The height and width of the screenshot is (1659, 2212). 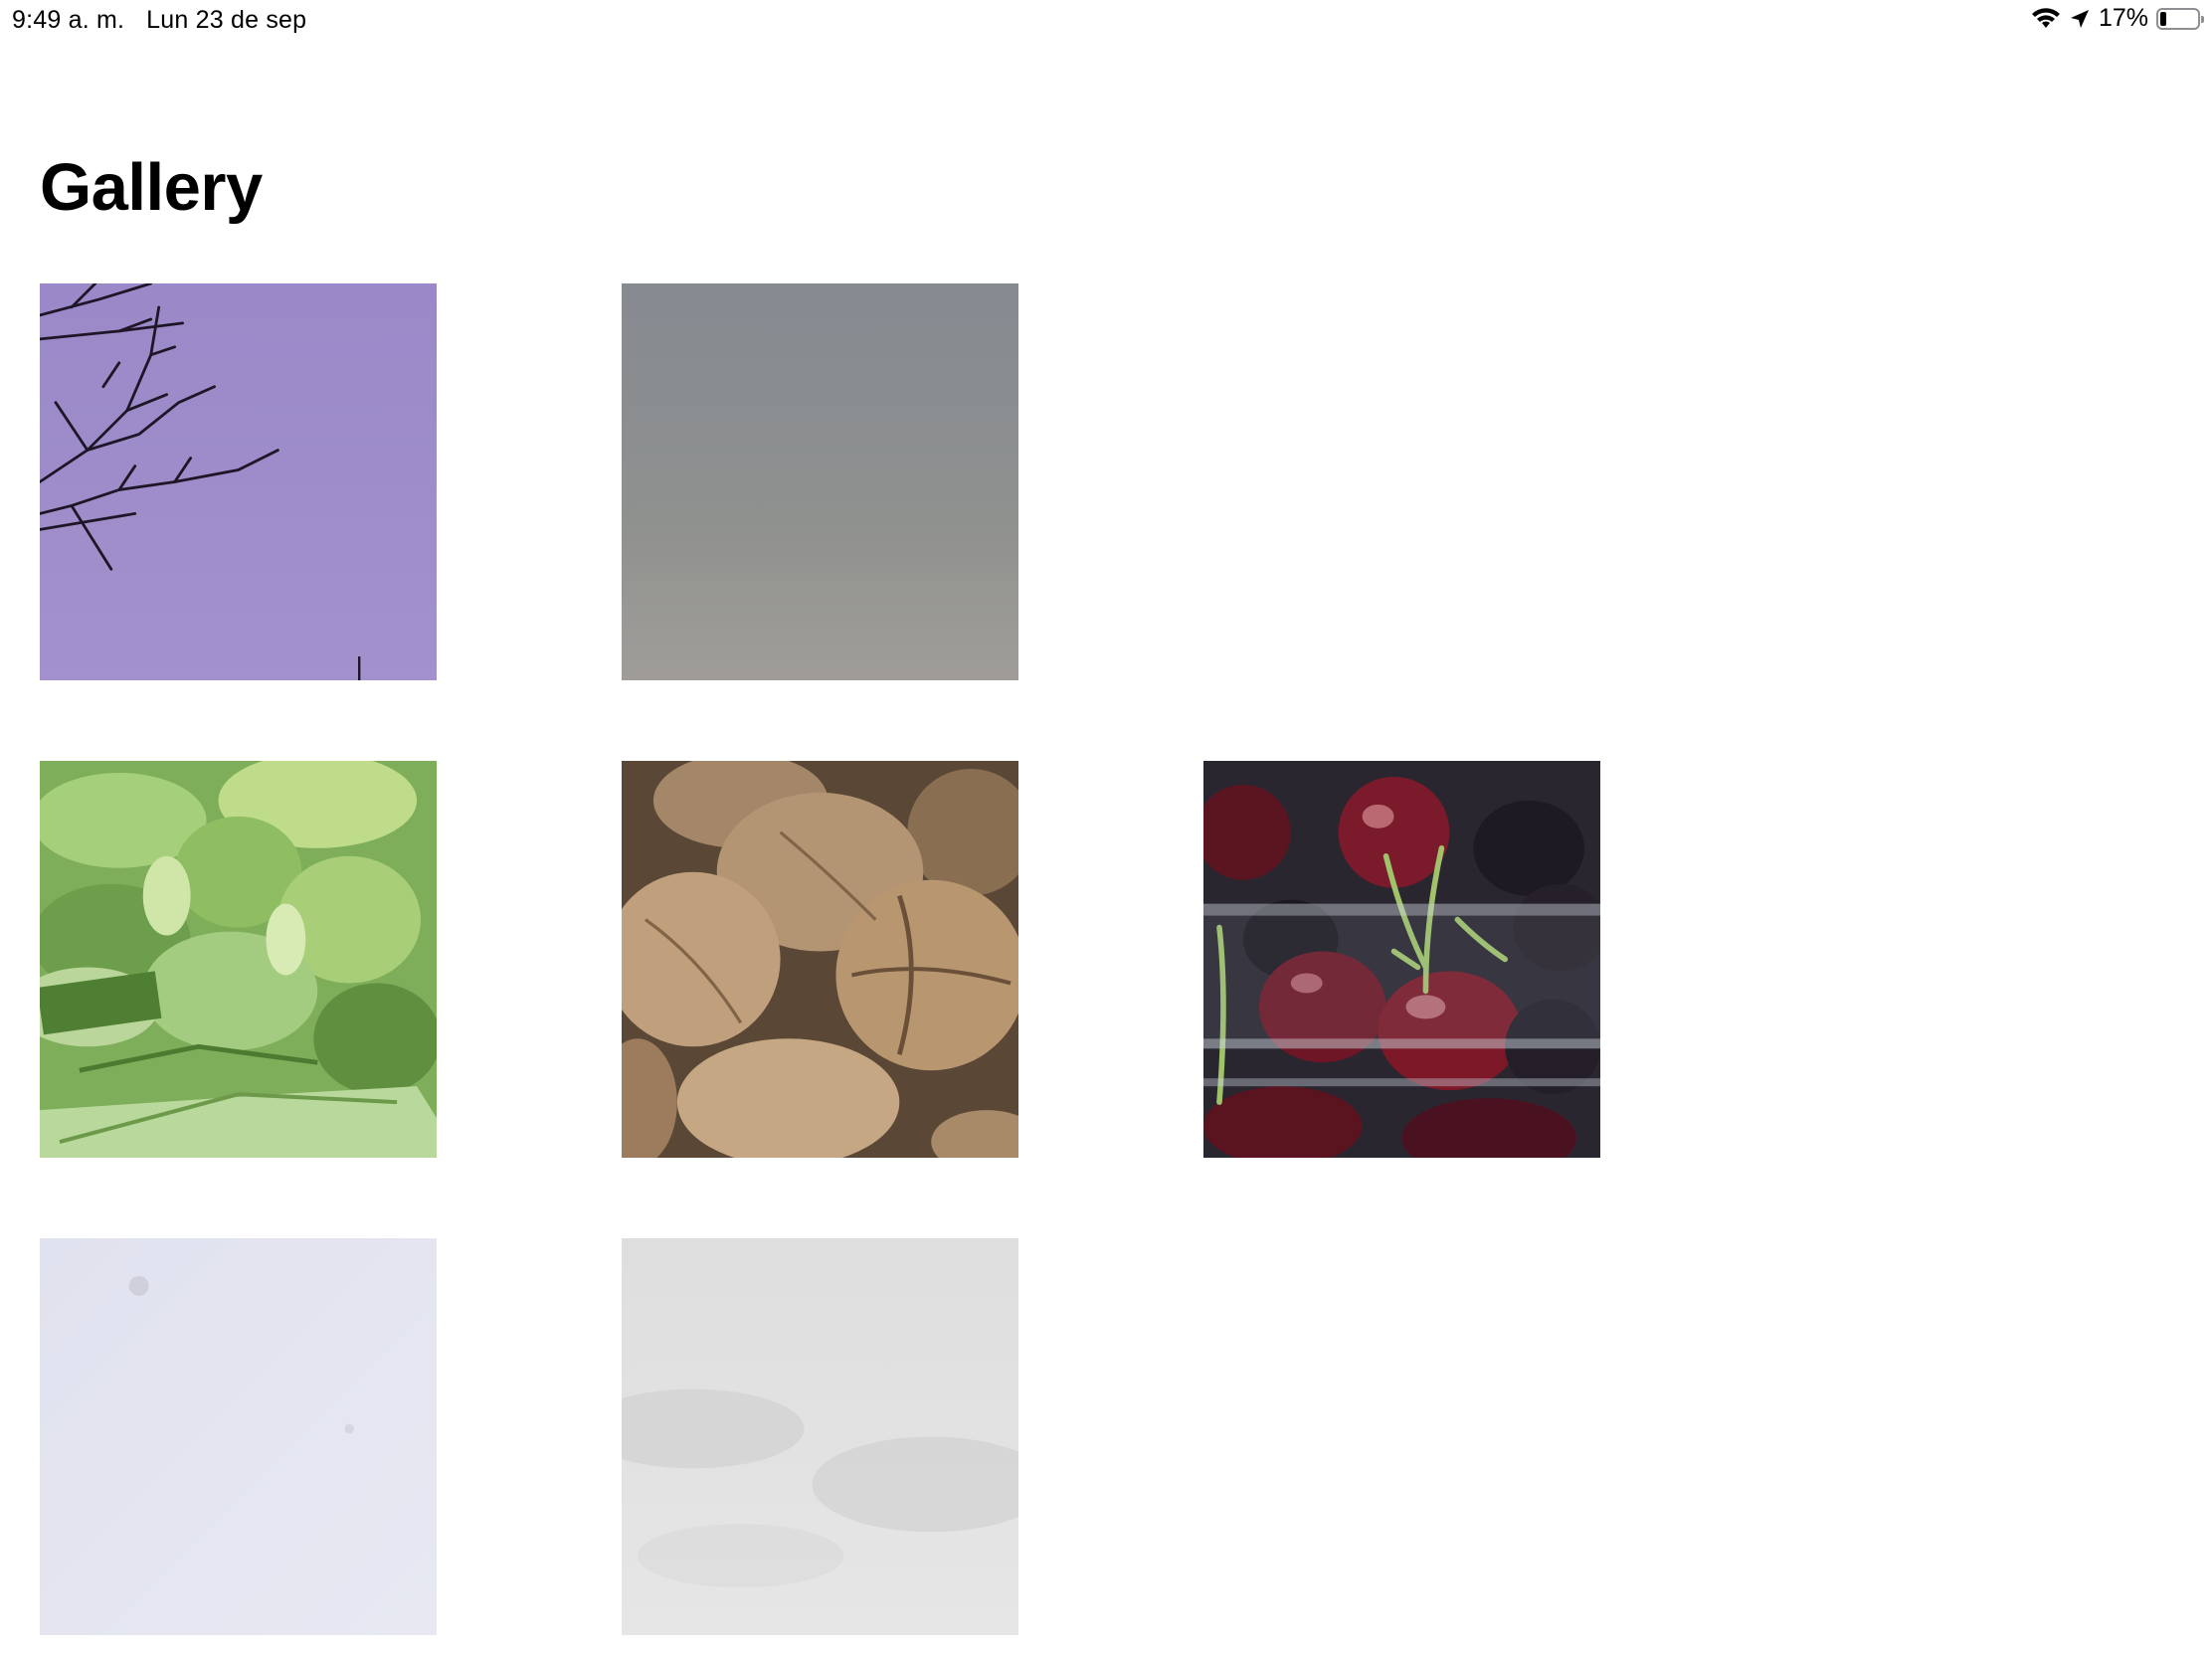 I want to click on status-bar: 9:49 a. m. Lun 23 de sep 17%, so click(x=1106, y=20).